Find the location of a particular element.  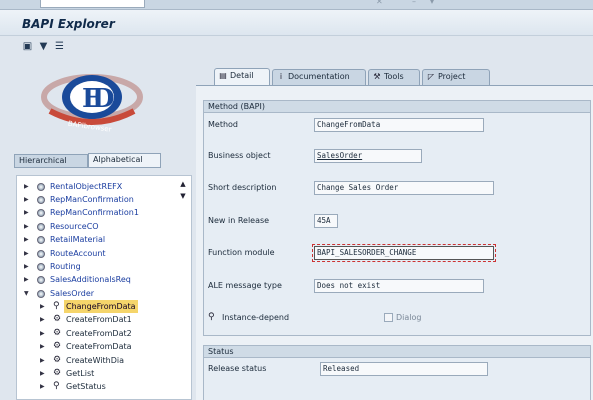

field-row-new-in-release: New in Release 45A is located at coordinates (397, 221).